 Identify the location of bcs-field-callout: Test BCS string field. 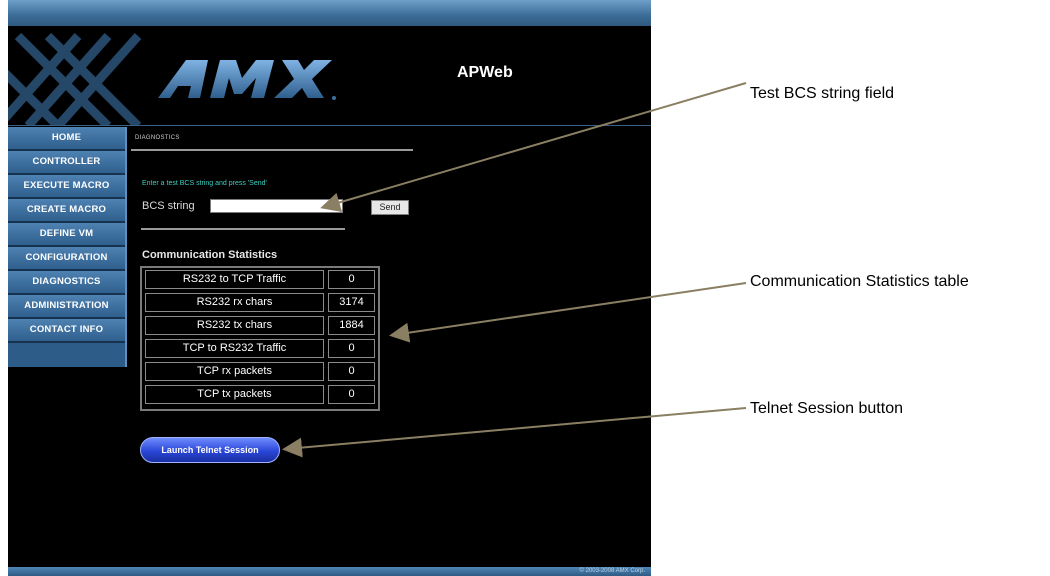
(822, 93).